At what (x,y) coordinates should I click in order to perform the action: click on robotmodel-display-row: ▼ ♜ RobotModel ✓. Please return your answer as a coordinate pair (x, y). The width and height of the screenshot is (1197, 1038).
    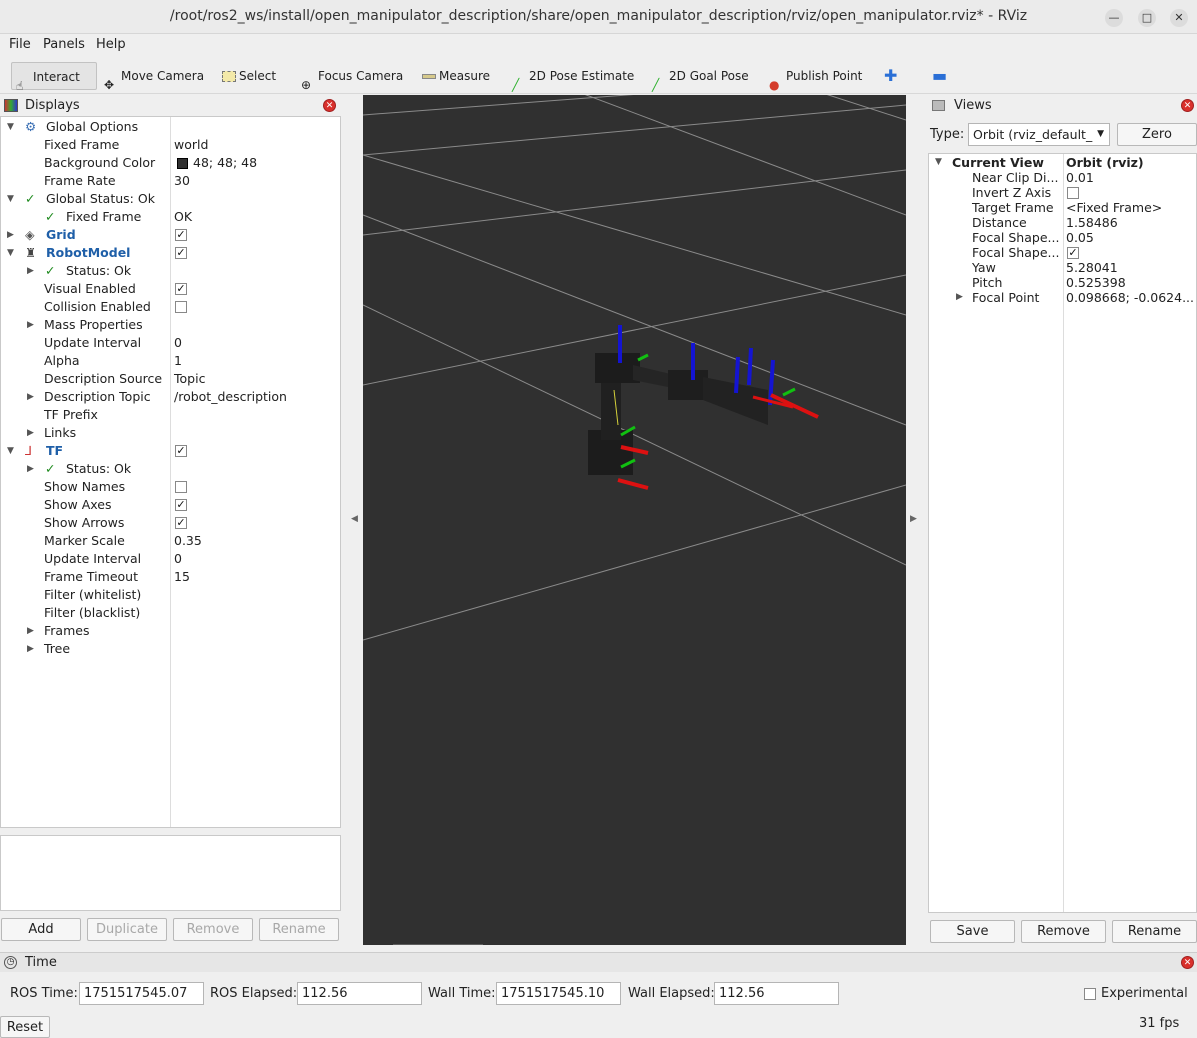
    Looking at the image, I should click on (170, 253).